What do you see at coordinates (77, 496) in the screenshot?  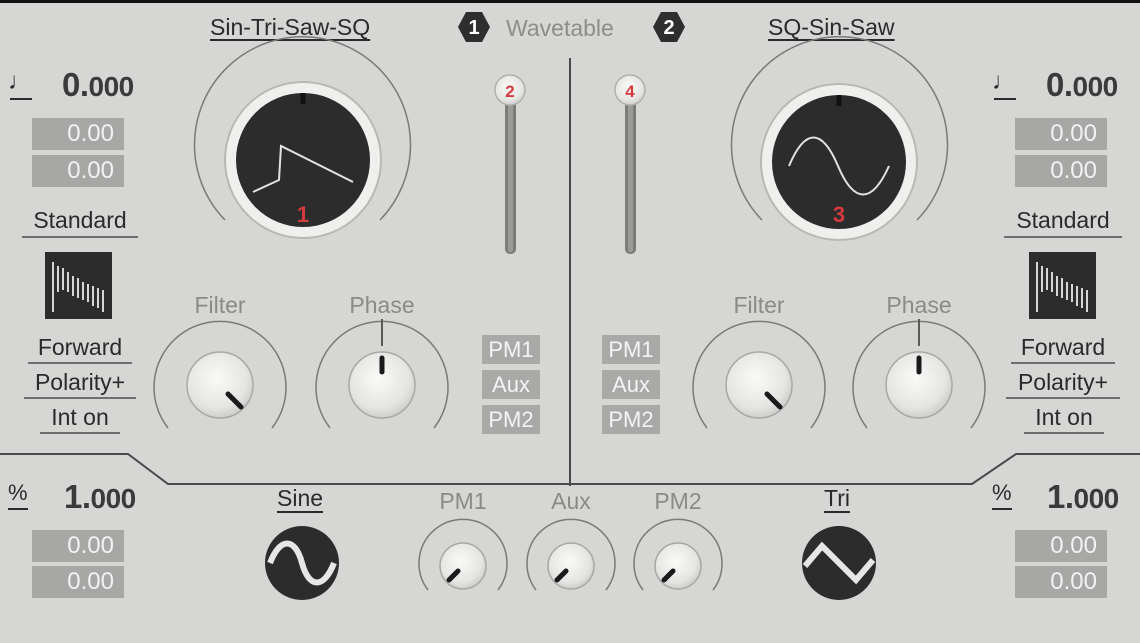 I see `bottom-left-value-int: 1.` at bounding box center [77, 496].